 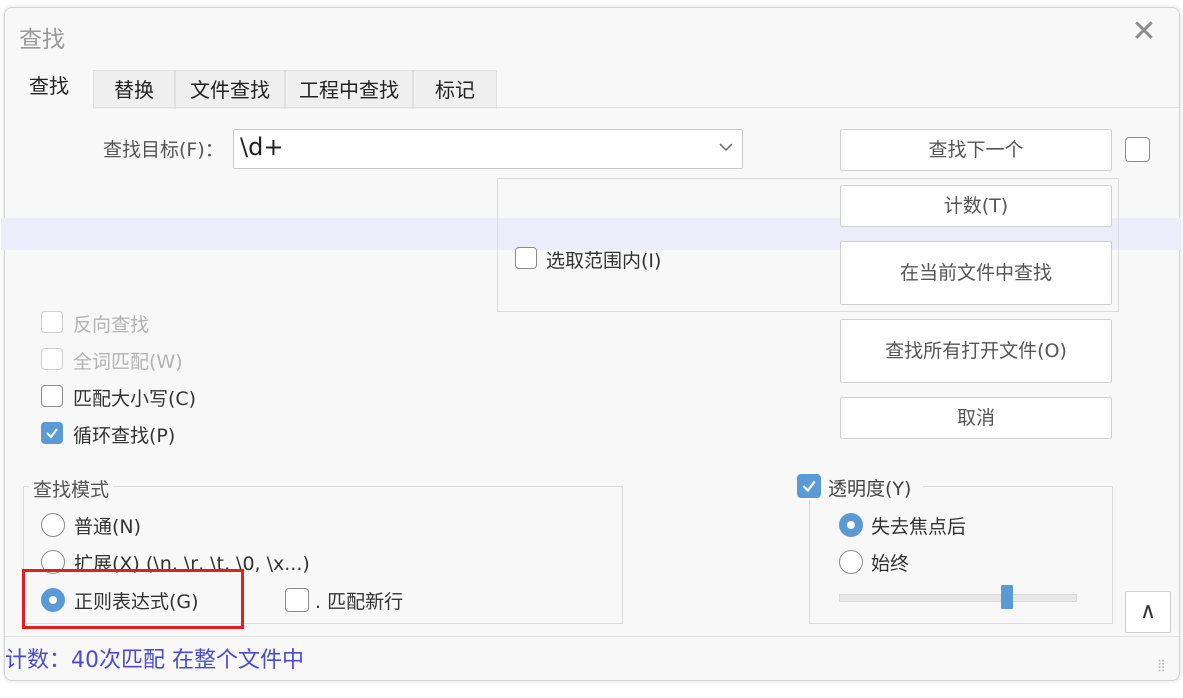 I want to click on find-in-current-file-button: 在当前文件中查找, so click(x=976, y=273).